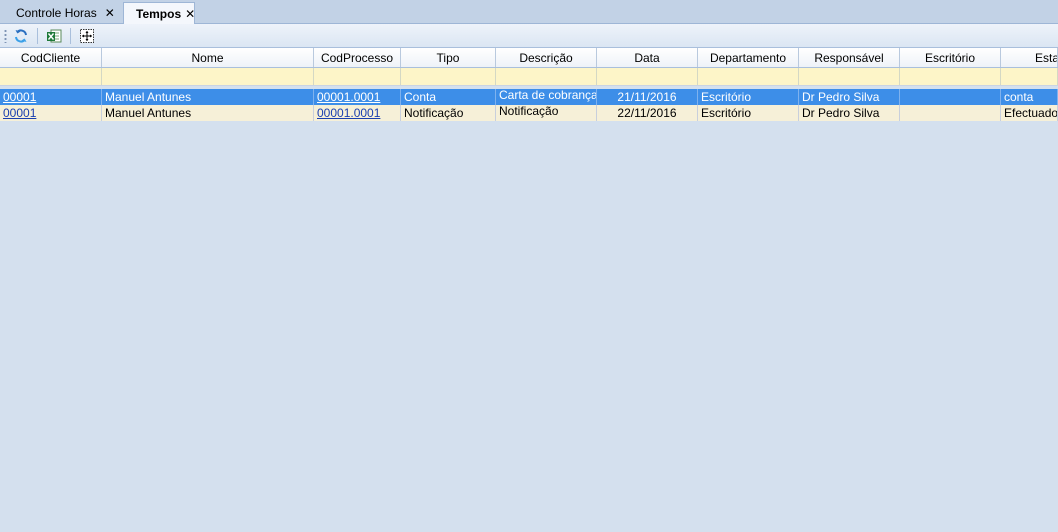  I want to click on export-excel-button, so click(54, 36).